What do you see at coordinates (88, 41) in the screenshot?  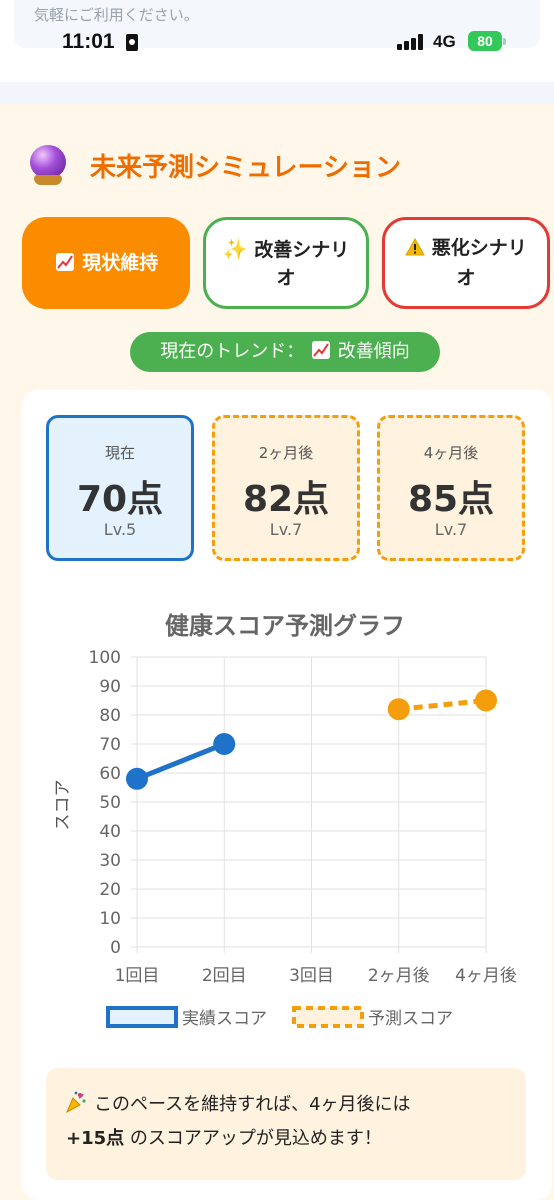 I see `status-time: 11:01` at bounding box center [88, 41].